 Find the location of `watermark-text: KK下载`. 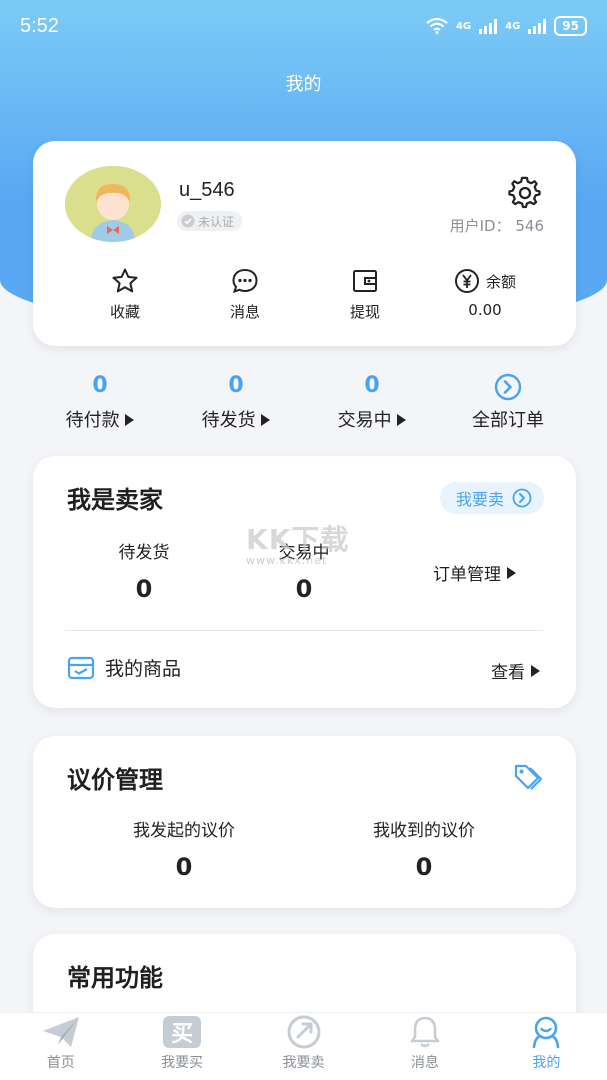

watermark-text: KK下载 is located at coordinates (298, 539).